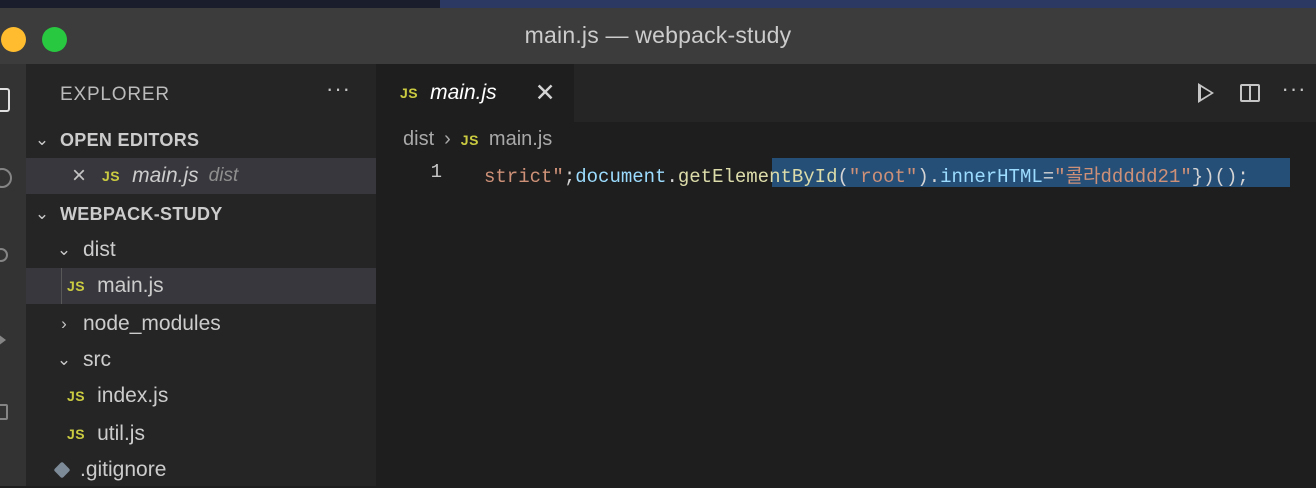 The image size is (1316, 488). What do you see at coordinates (99, 249) in the screenshot?
I see `folder-label: dist` at bounding box center [99, 249].